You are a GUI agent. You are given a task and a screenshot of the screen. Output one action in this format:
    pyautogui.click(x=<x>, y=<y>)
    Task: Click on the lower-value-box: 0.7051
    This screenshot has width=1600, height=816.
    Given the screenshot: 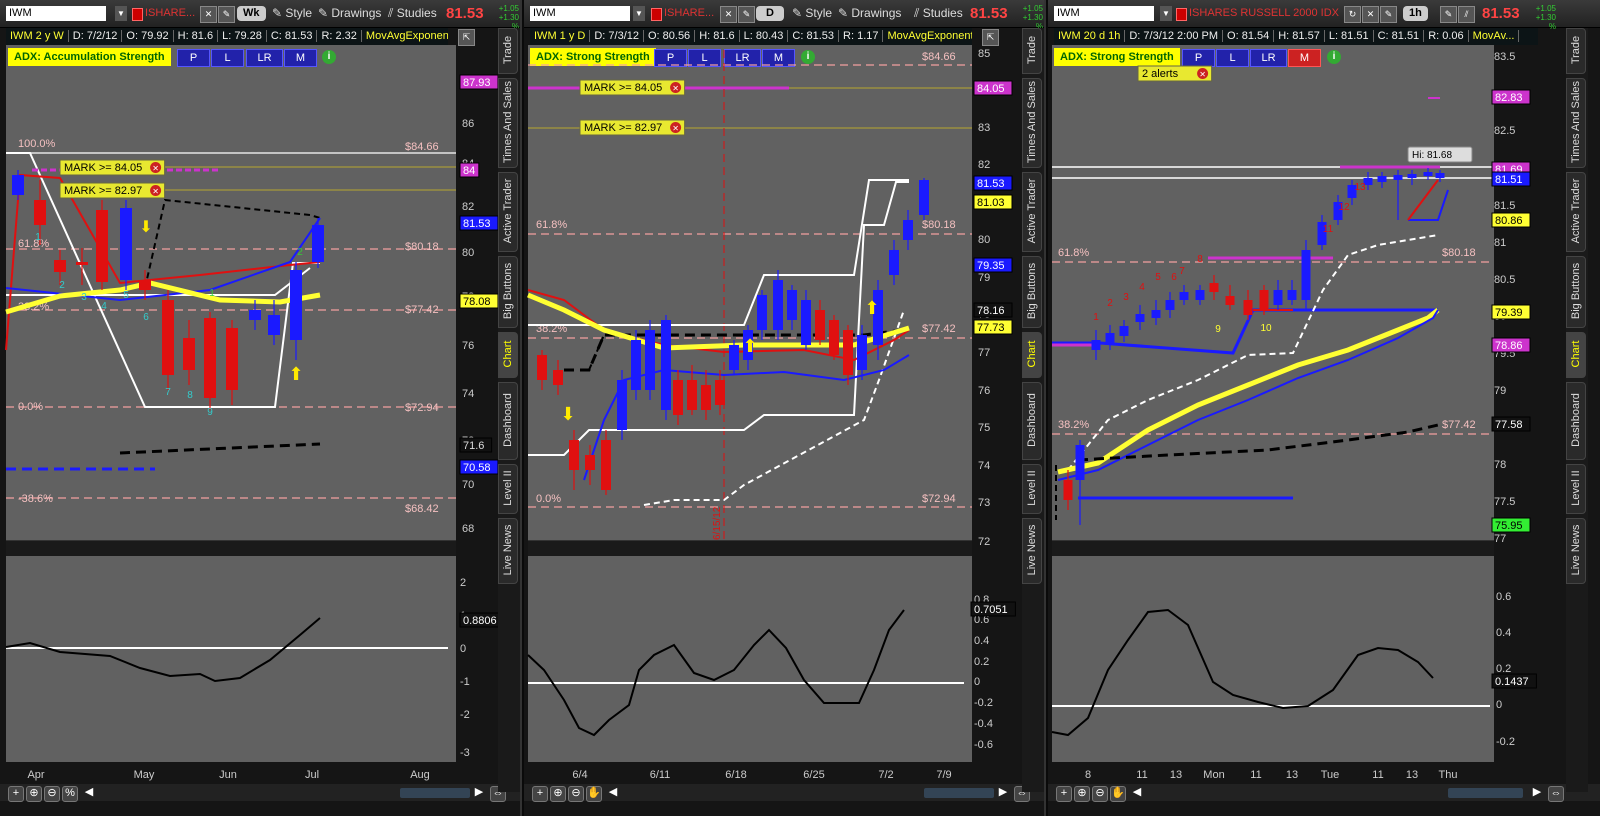 What is the action you would take?
    pyautogui.click(x=991, y=610)
    